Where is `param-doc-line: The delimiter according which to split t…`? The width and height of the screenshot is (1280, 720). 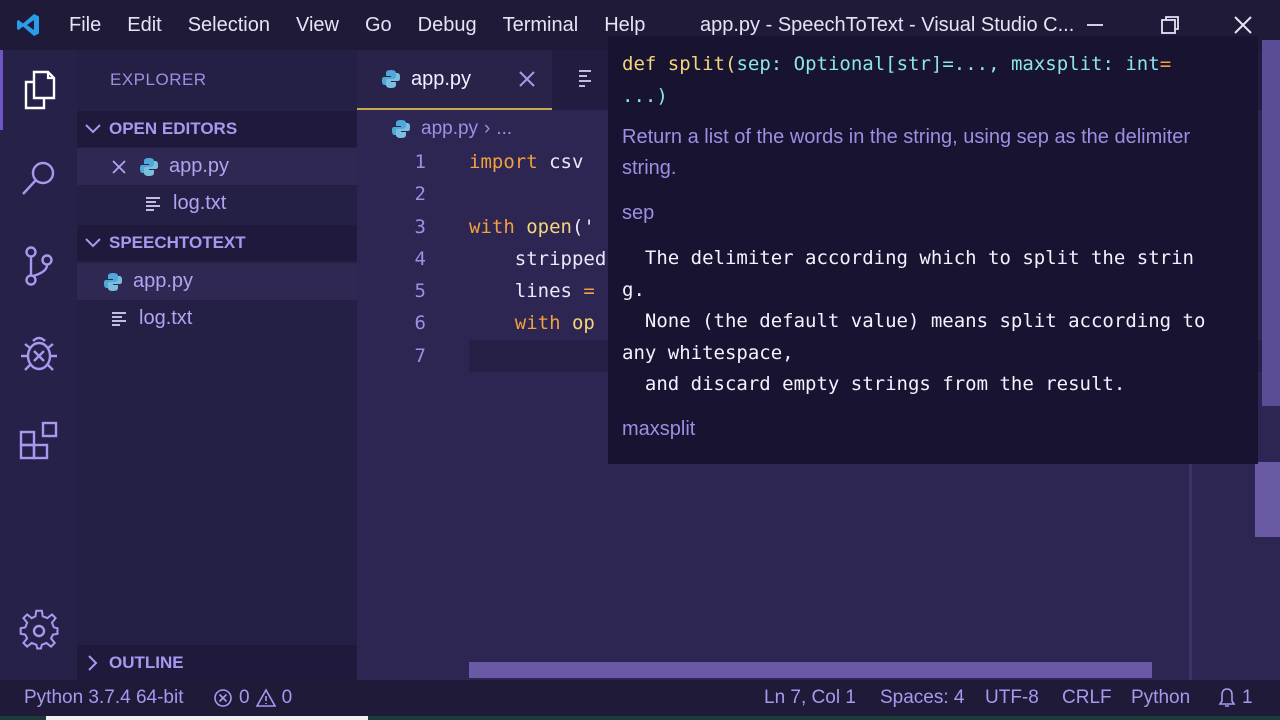
param-doc-line: The delimiter according which to split t… is located at coordinates (908, 258).